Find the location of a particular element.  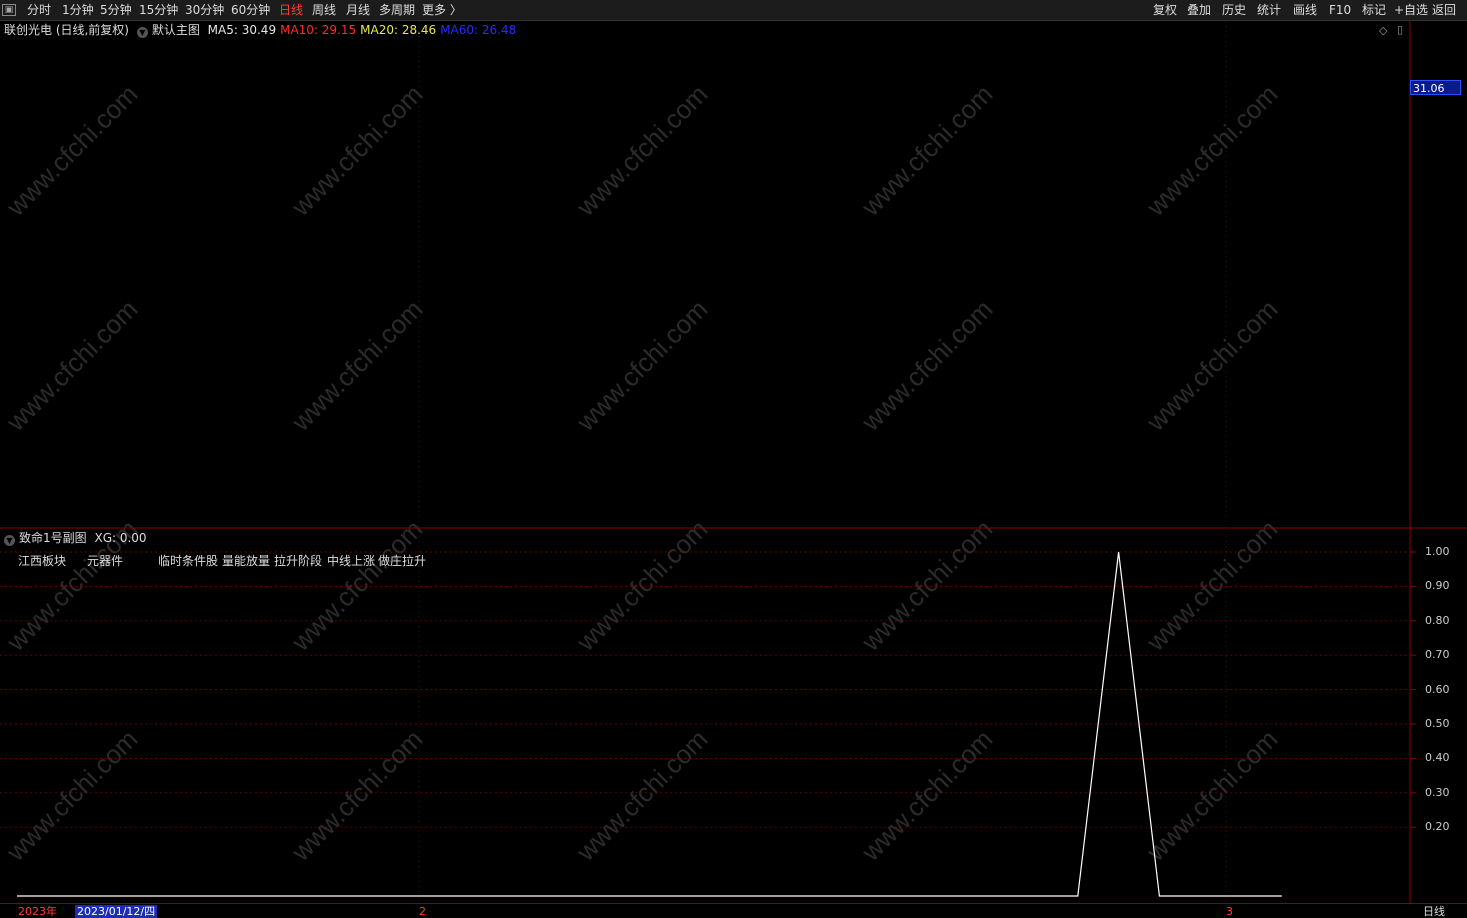

toolbar-button-5: F10 is located at coordinates (1340, 10).